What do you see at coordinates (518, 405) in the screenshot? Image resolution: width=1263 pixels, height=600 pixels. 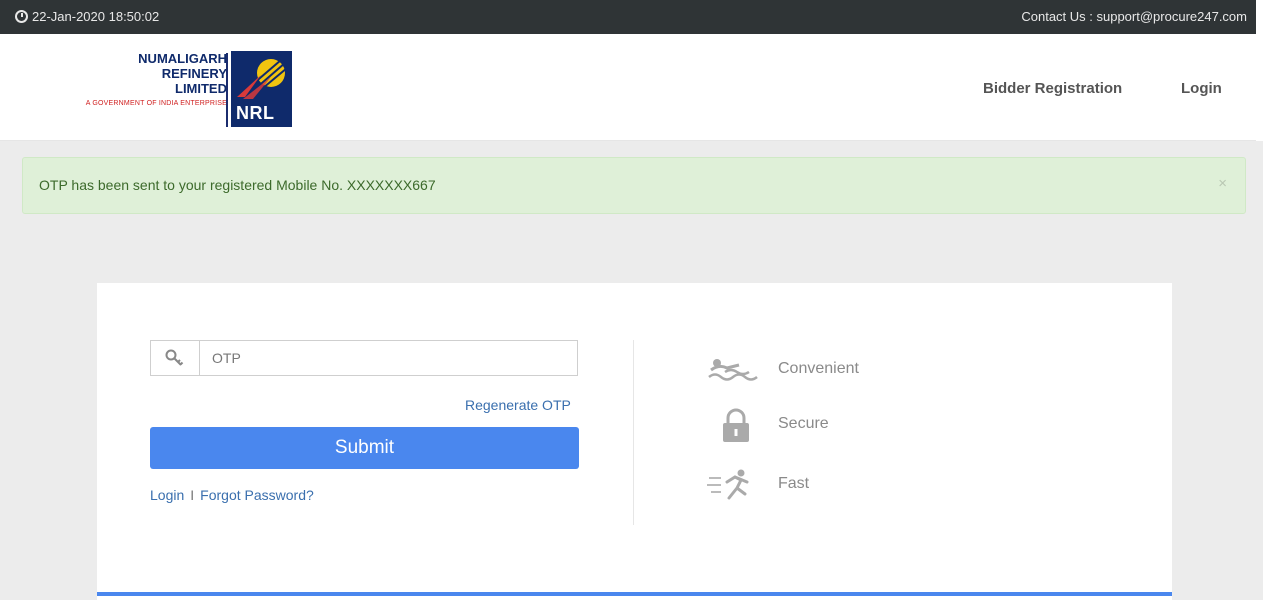 I see `regenerate-otp-link: Regenerate OTP` at bounding box center [518, 405].